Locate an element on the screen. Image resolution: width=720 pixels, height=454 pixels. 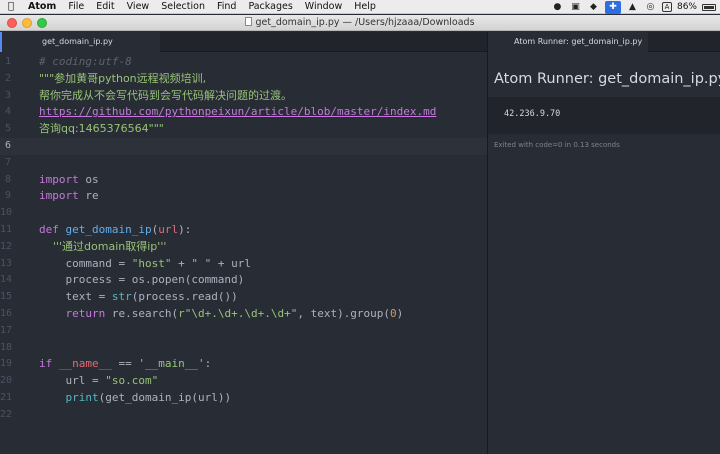
line-number: 2 is located at coordinates (7, 78).